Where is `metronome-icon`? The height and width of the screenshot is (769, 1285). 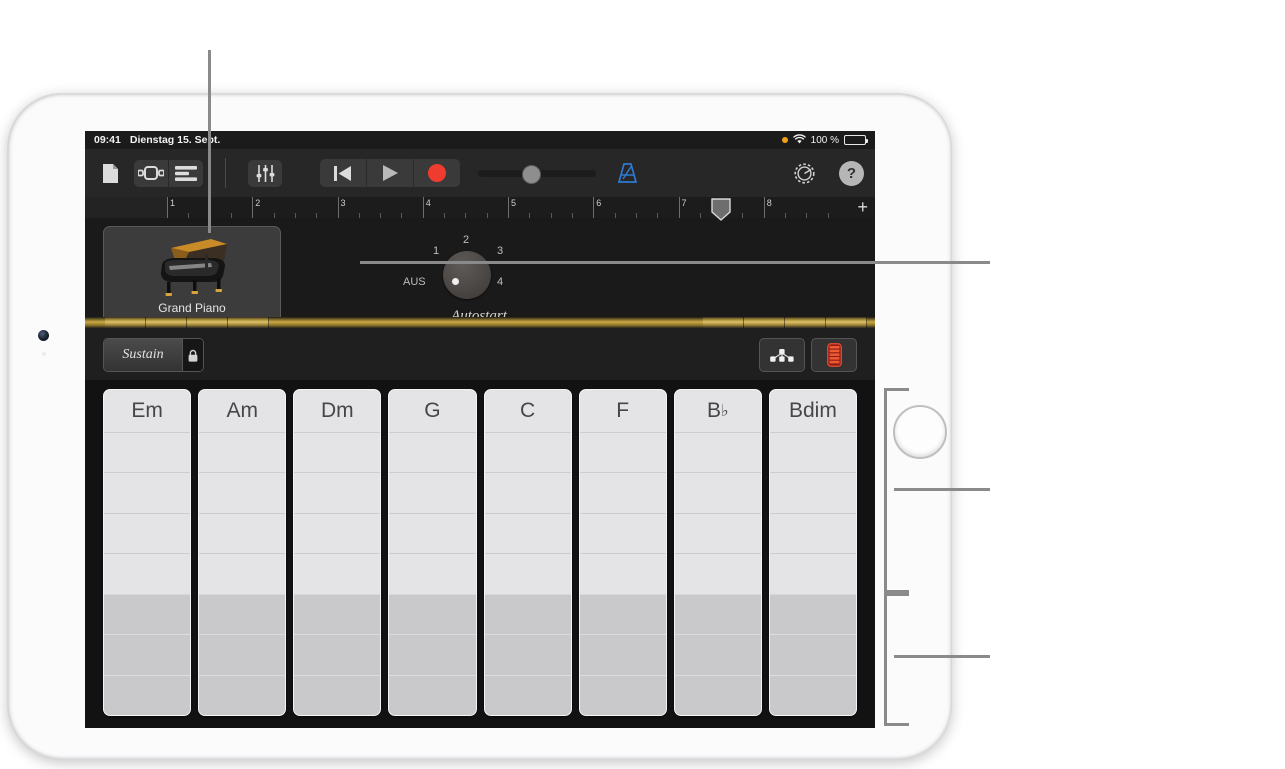 metronome-icon is located at coordinates (627, 173).